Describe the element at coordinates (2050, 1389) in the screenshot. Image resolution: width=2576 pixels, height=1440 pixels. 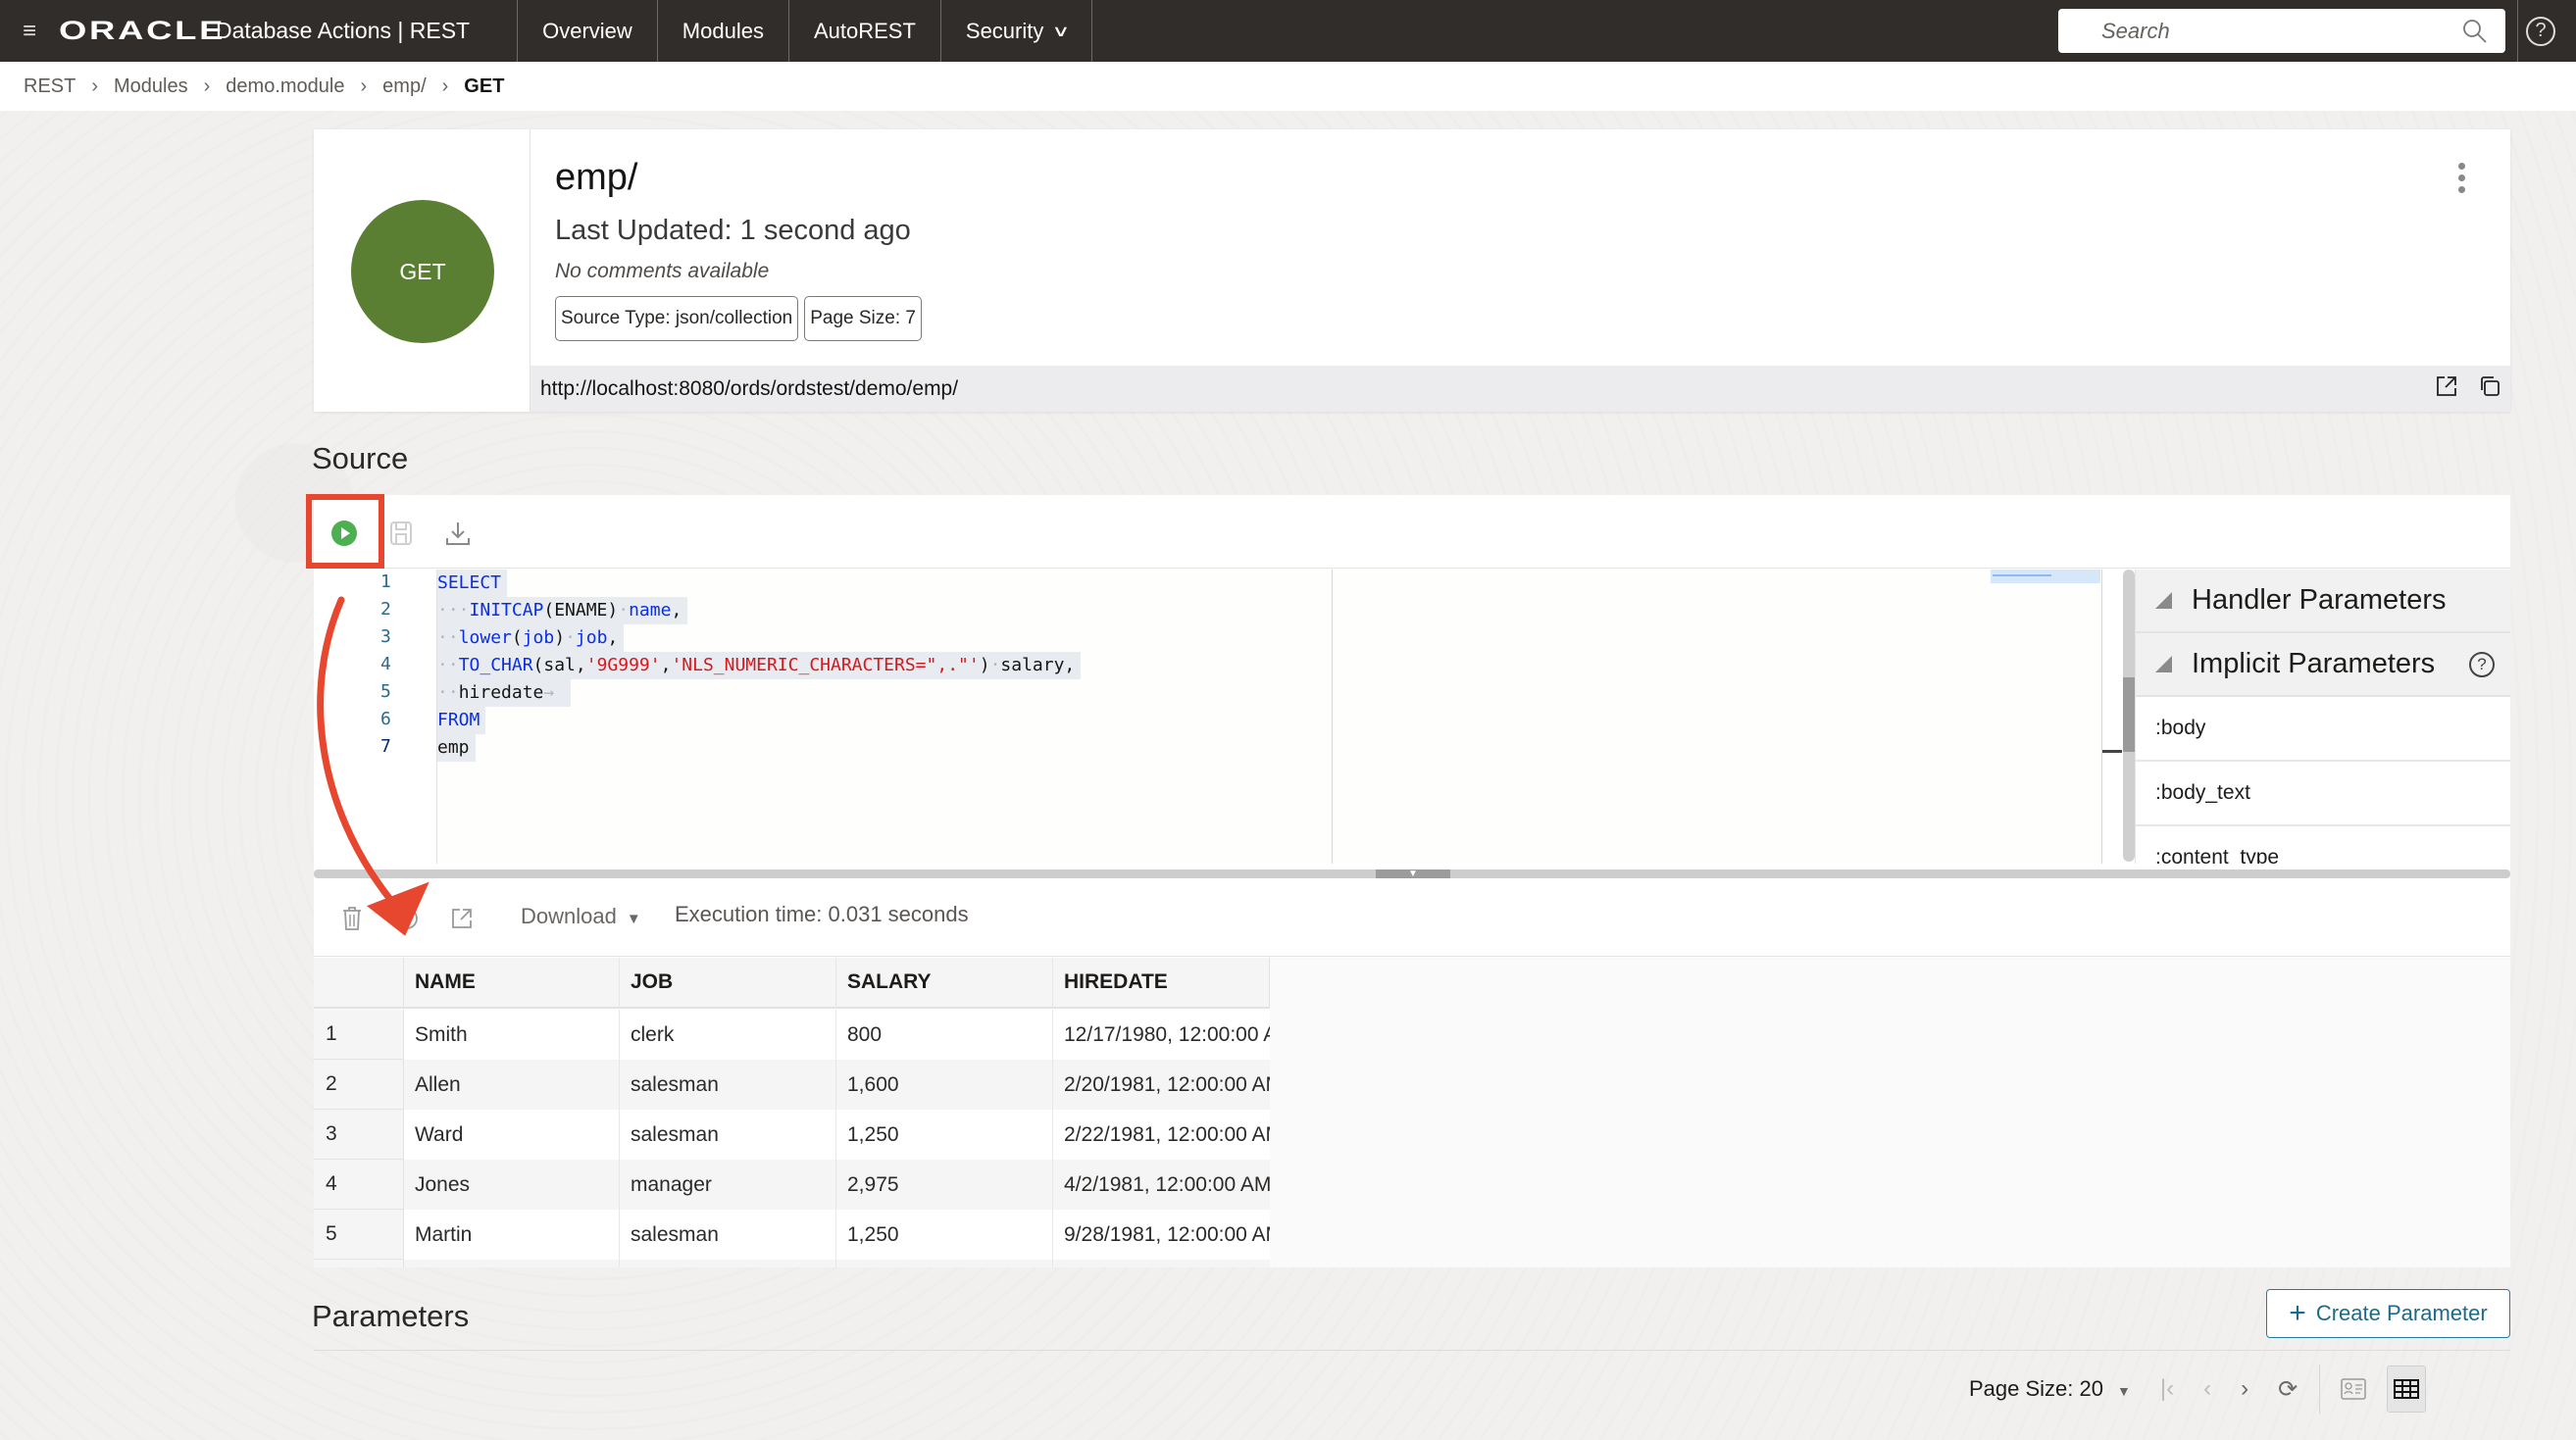
I see `page-size-select: Page Size: 20 ▼` at that location.